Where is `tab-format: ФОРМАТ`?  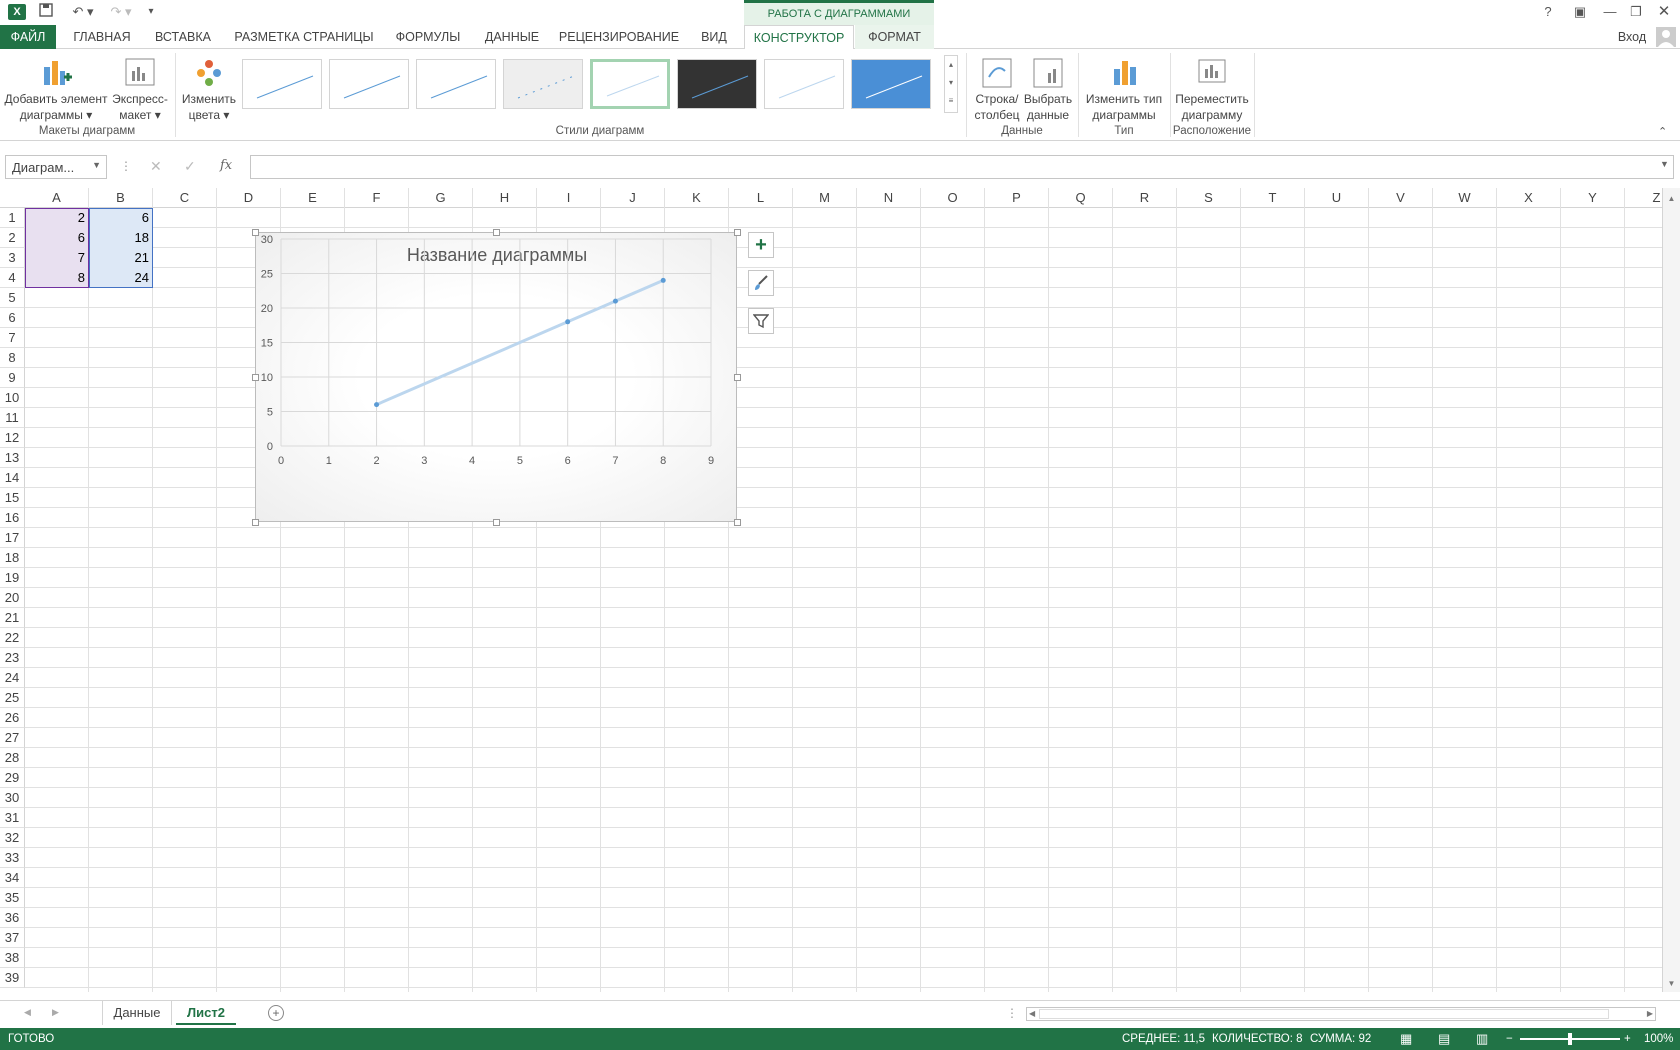
tab-format: ФОРМАТ is located at coordinates (894, 37).